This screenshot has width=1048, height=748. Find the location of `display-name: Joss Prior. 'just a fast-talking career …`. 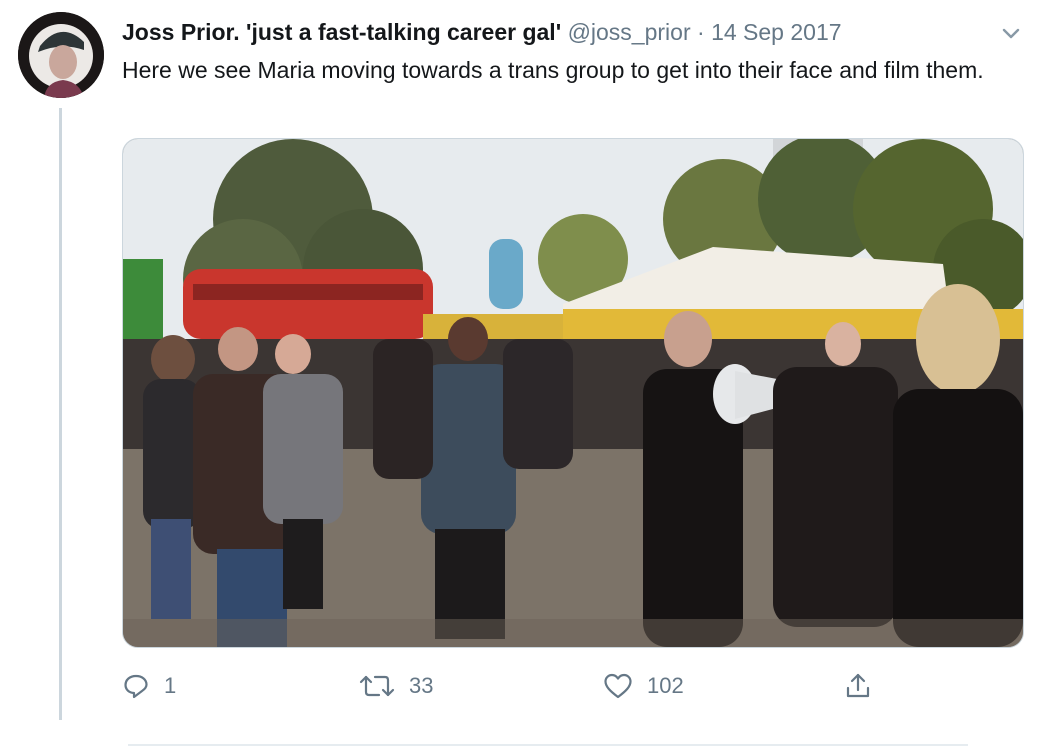

display-name: Joss Prior. 'just a fast-talking career … is located at coordinates (341, 32).